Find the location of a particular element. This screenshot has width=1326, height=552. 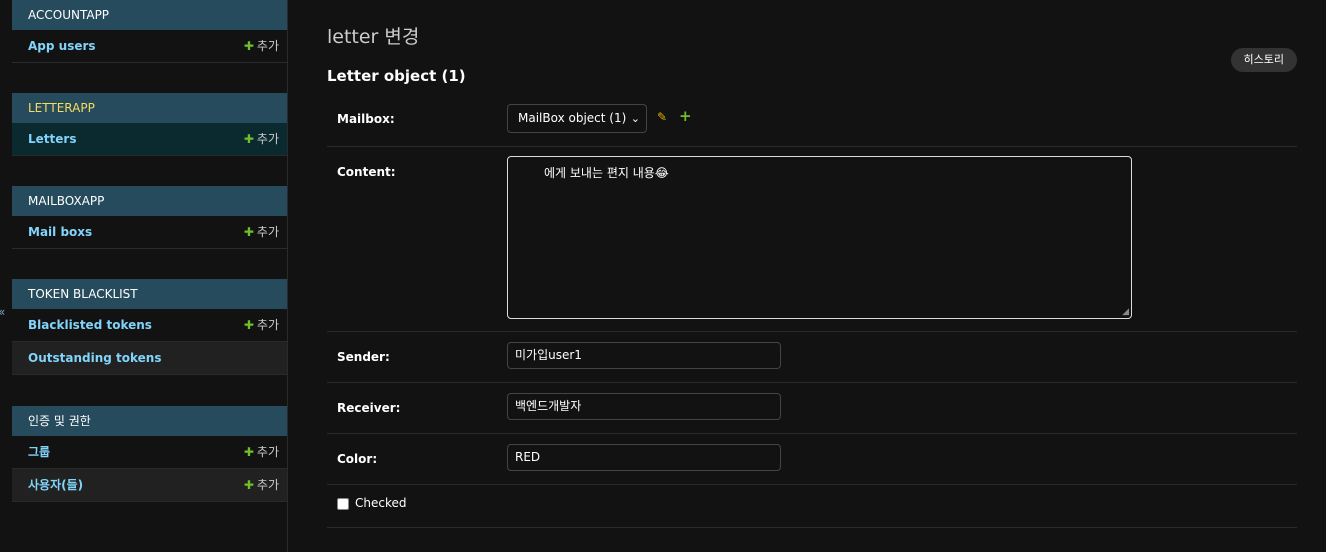

sidebar-item-letters: Letters ✚ 추가 is located at coordinates (149, 139).